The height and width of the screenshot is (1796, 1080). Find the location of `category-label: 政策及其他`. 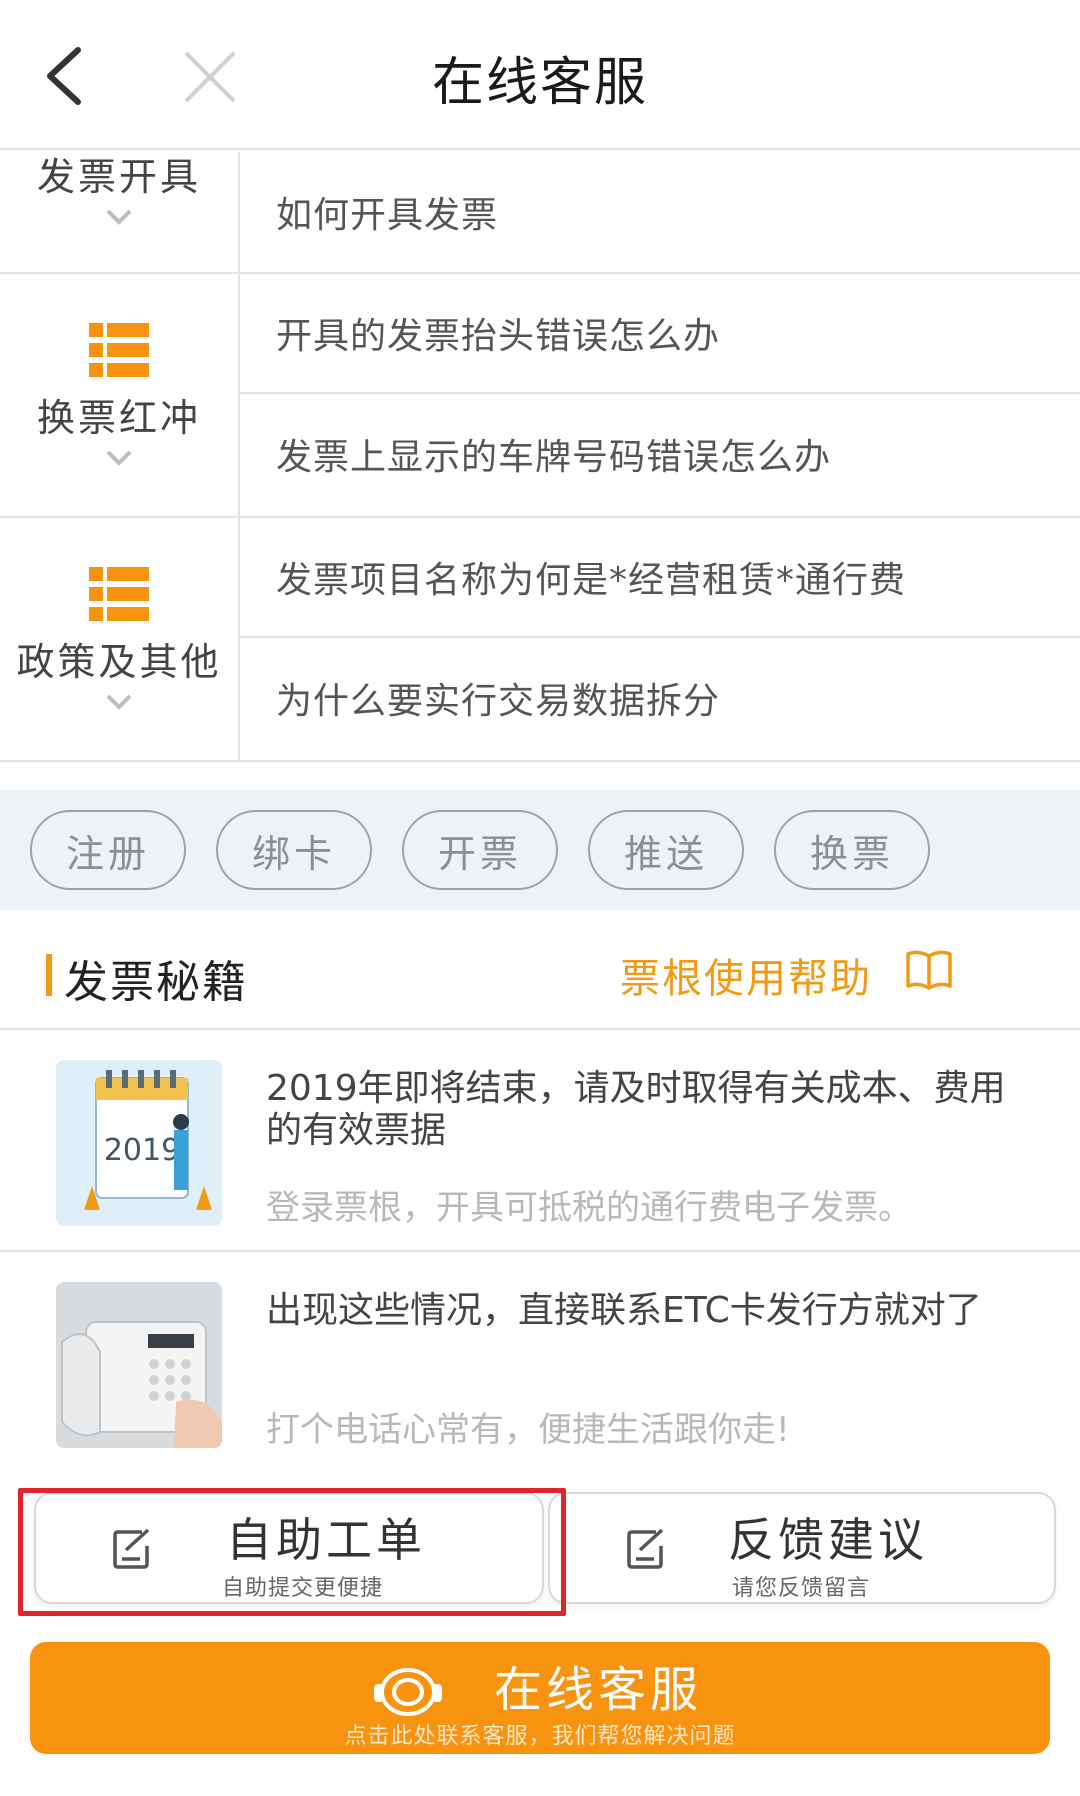

category-label: 政策及其他 is located at coordinates (119, 661).